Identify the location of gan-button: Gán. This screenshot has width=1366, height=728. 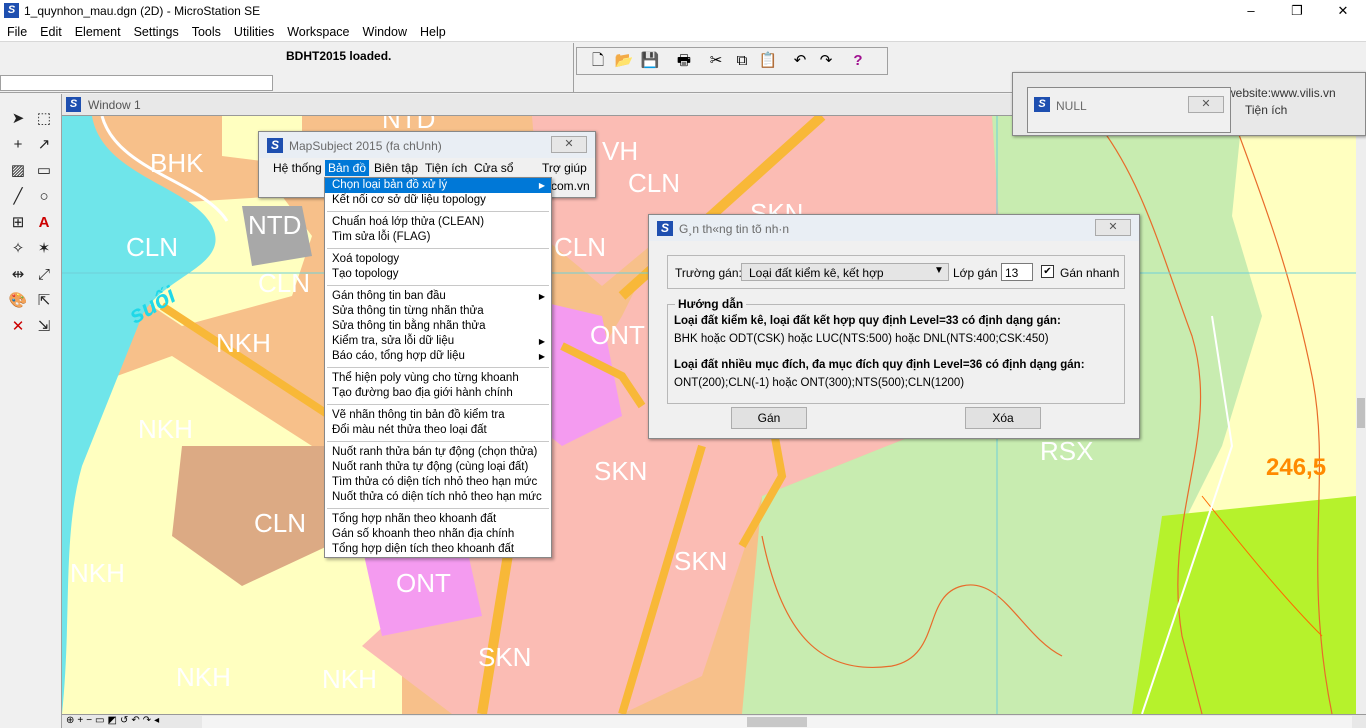
(769, 418).